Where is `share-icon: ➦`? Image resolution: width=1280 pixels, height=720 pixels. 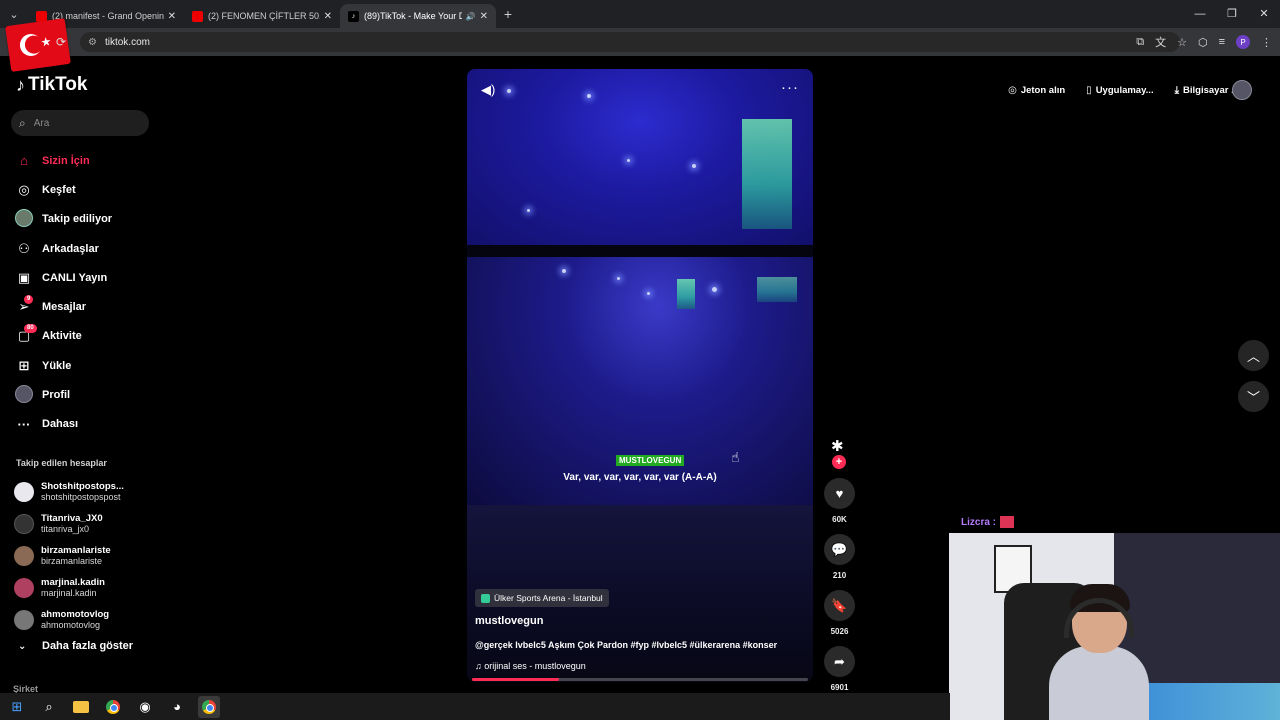 share-icon: ➦ is located at coordinates (839, 661).